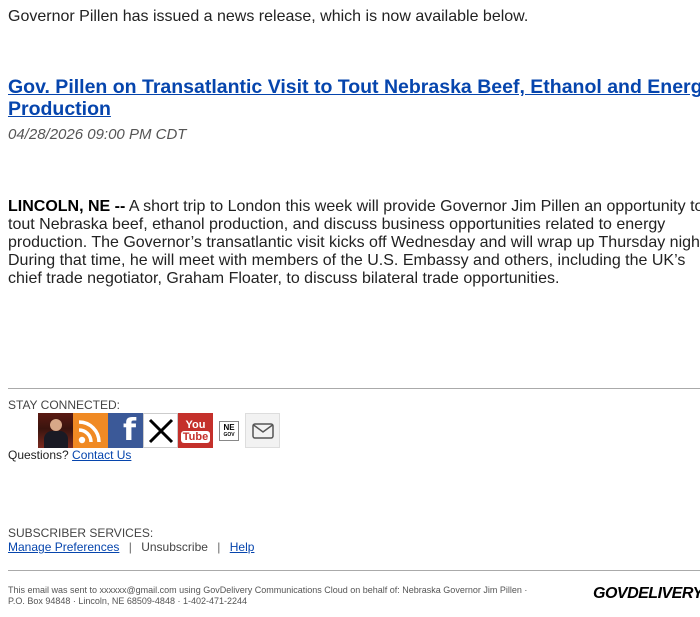 Image resolution: width=700 pixels, height=617 pixels. Describe the element at coordinates (63, 547) in the screenshot. I see `manage-preferences-link: Manage Preferences` at that location.